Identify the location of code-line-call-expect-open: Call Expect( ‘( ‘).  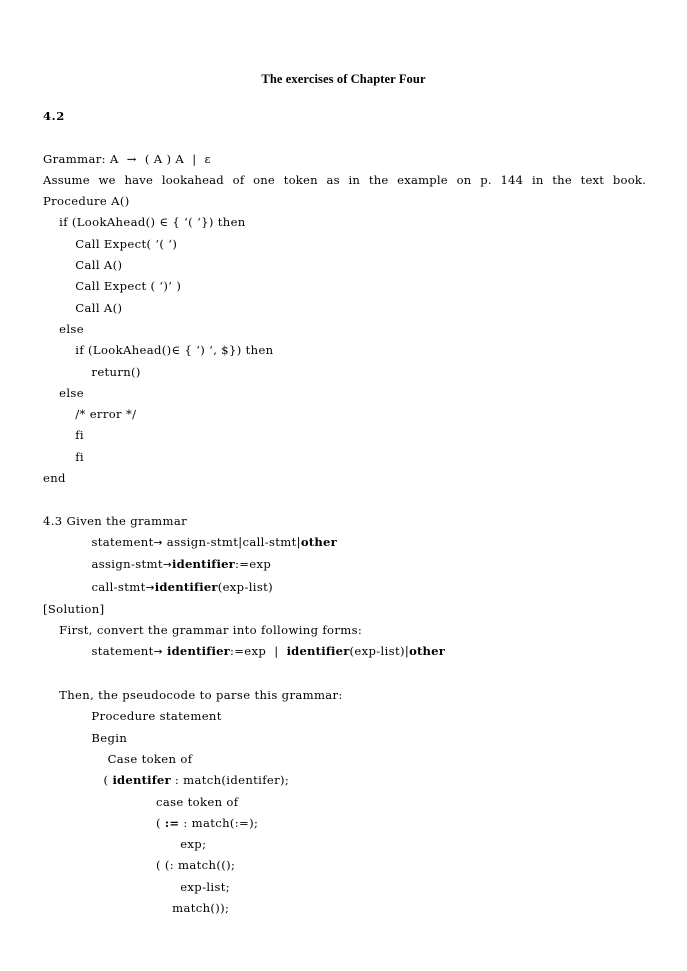
(110, 243).